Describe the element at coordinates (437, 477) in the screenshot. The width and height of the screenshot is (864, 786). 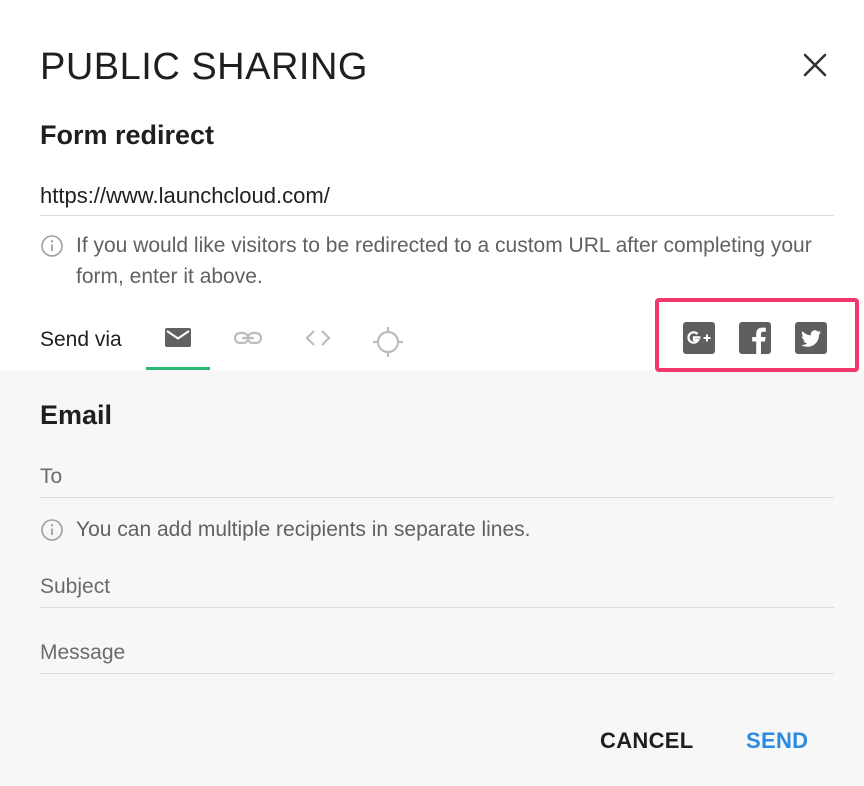
I see `to-input` at that location.